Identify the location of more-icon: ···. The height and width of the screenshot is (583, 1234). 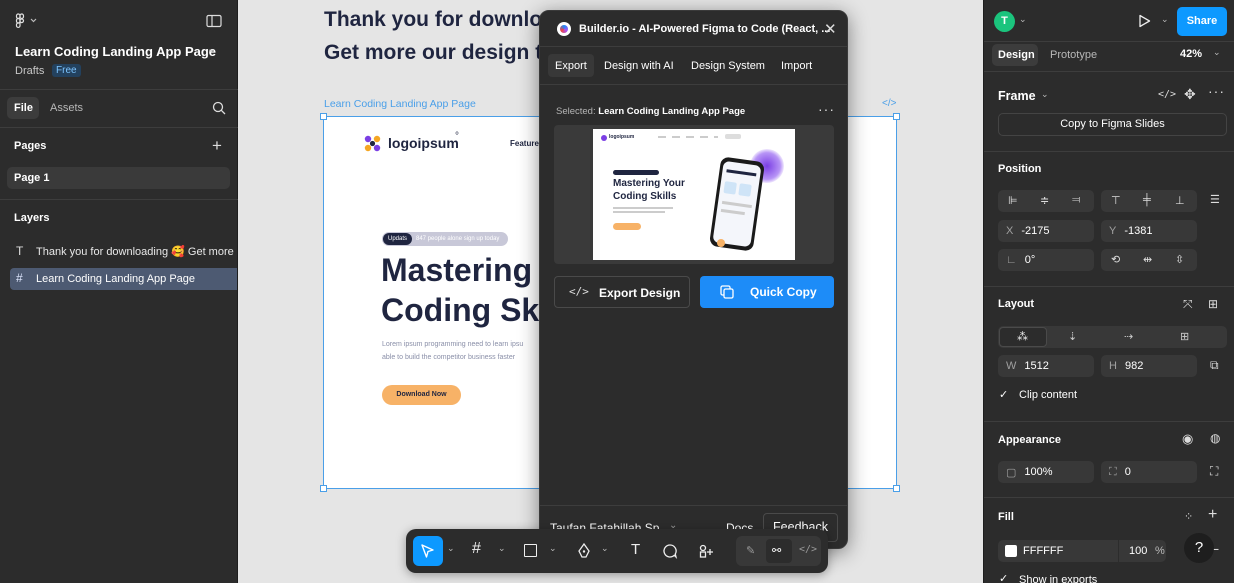
(1216, 91).